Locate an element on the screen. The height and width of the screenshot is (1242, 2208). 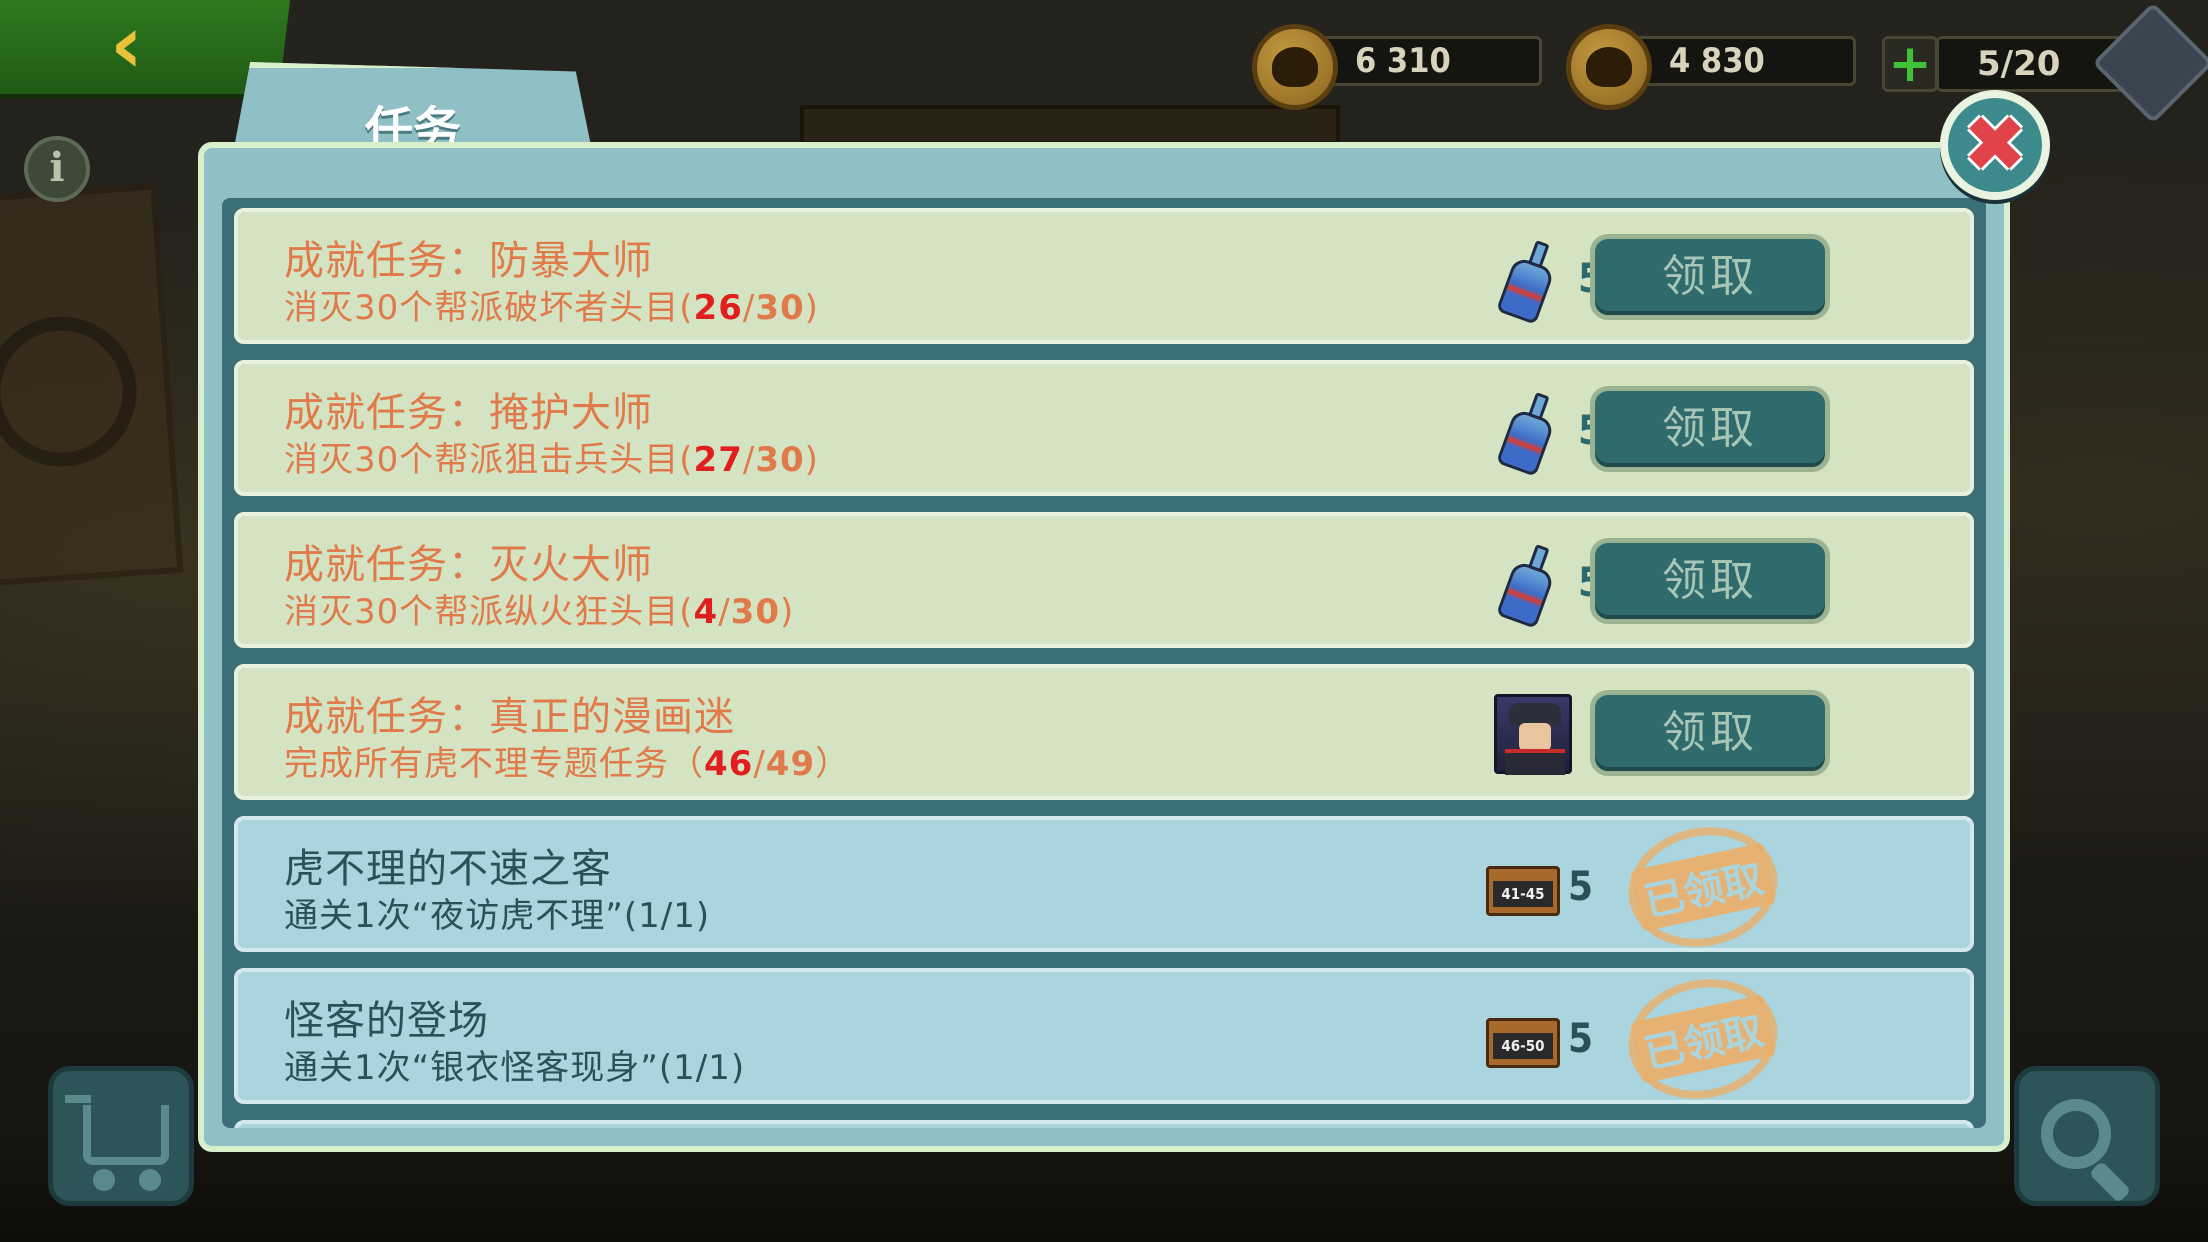
token-coin-icon is located at coordinates (1609, 67).